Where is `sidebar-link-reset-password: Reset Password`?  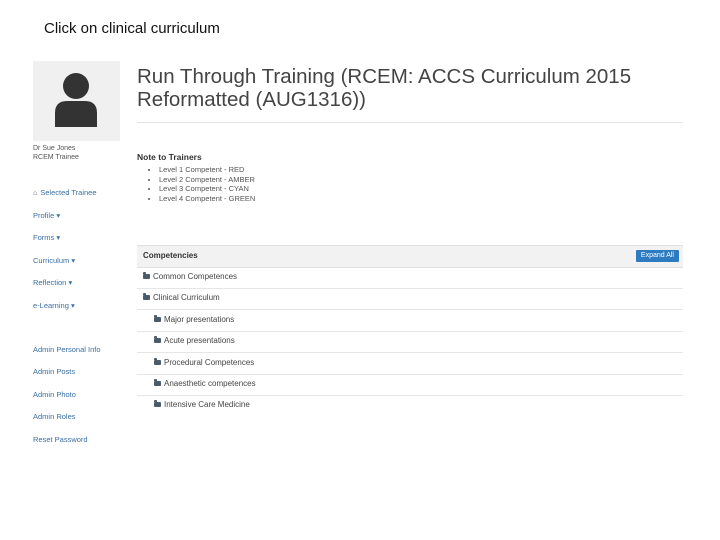 sidebar-link-reset-password: Reset Password is located at coordinates (60, 439).